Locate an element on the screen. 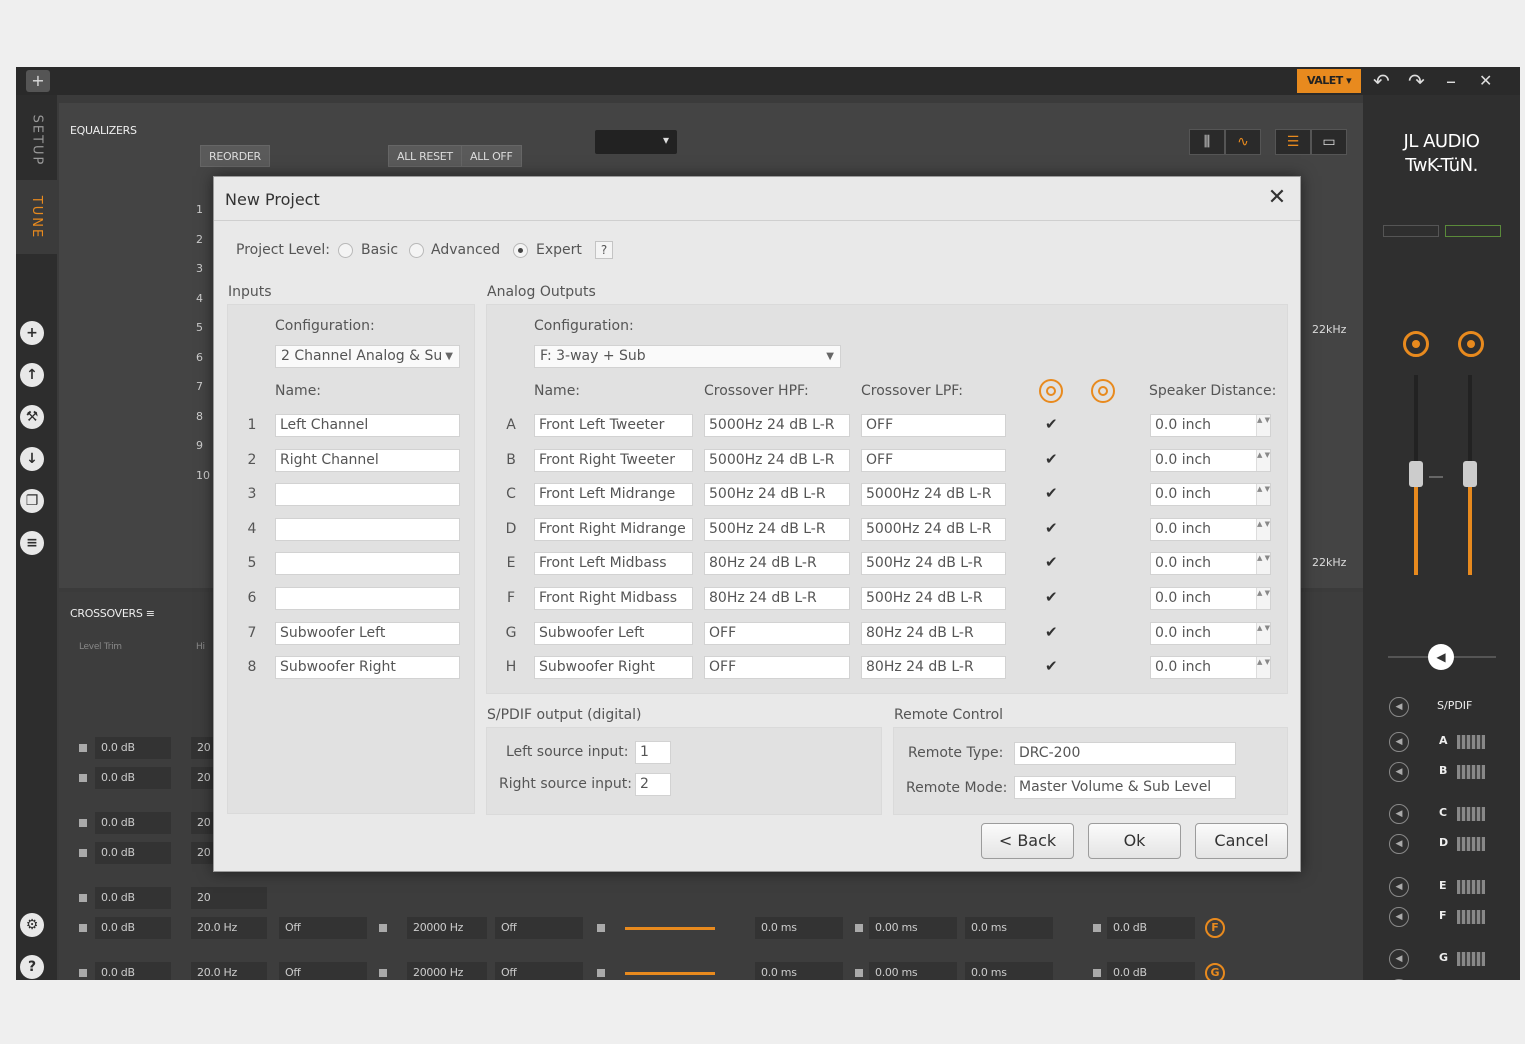 The width and height of the screenshot is (1525, 1044). gain-marker is located at coordinates (1097, 928).